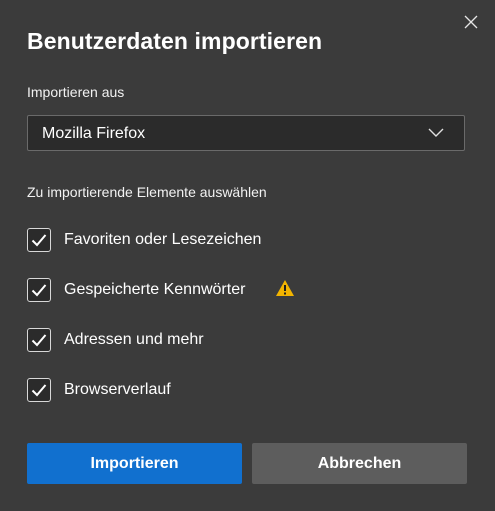  What do you see at coordinates (227, 341) in the screenshot?
I see `item-addresses: Adressen und mehr` at bounding box center [227, 341].